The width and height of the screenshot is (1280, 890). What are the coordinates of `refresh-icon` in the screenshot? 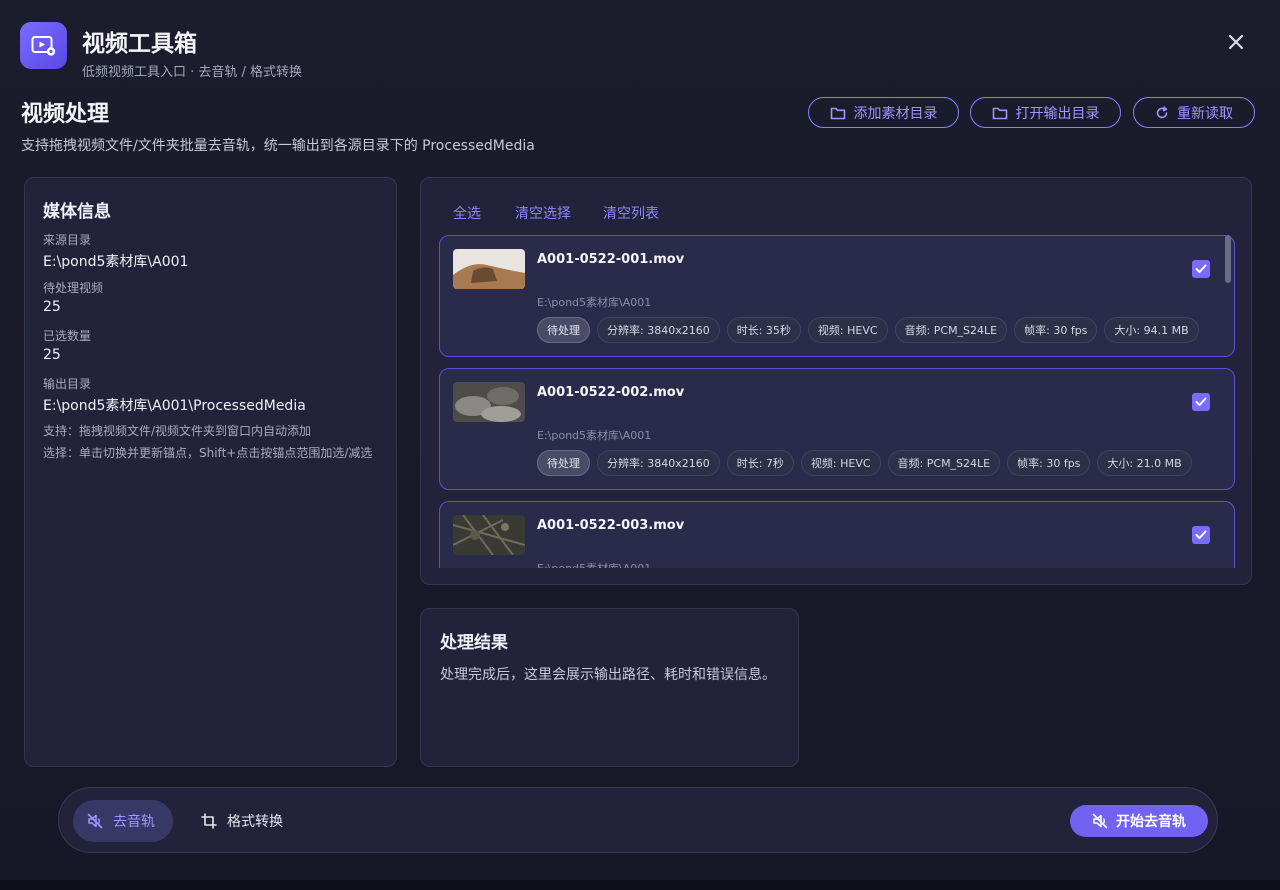 It's located at (1162, 111).